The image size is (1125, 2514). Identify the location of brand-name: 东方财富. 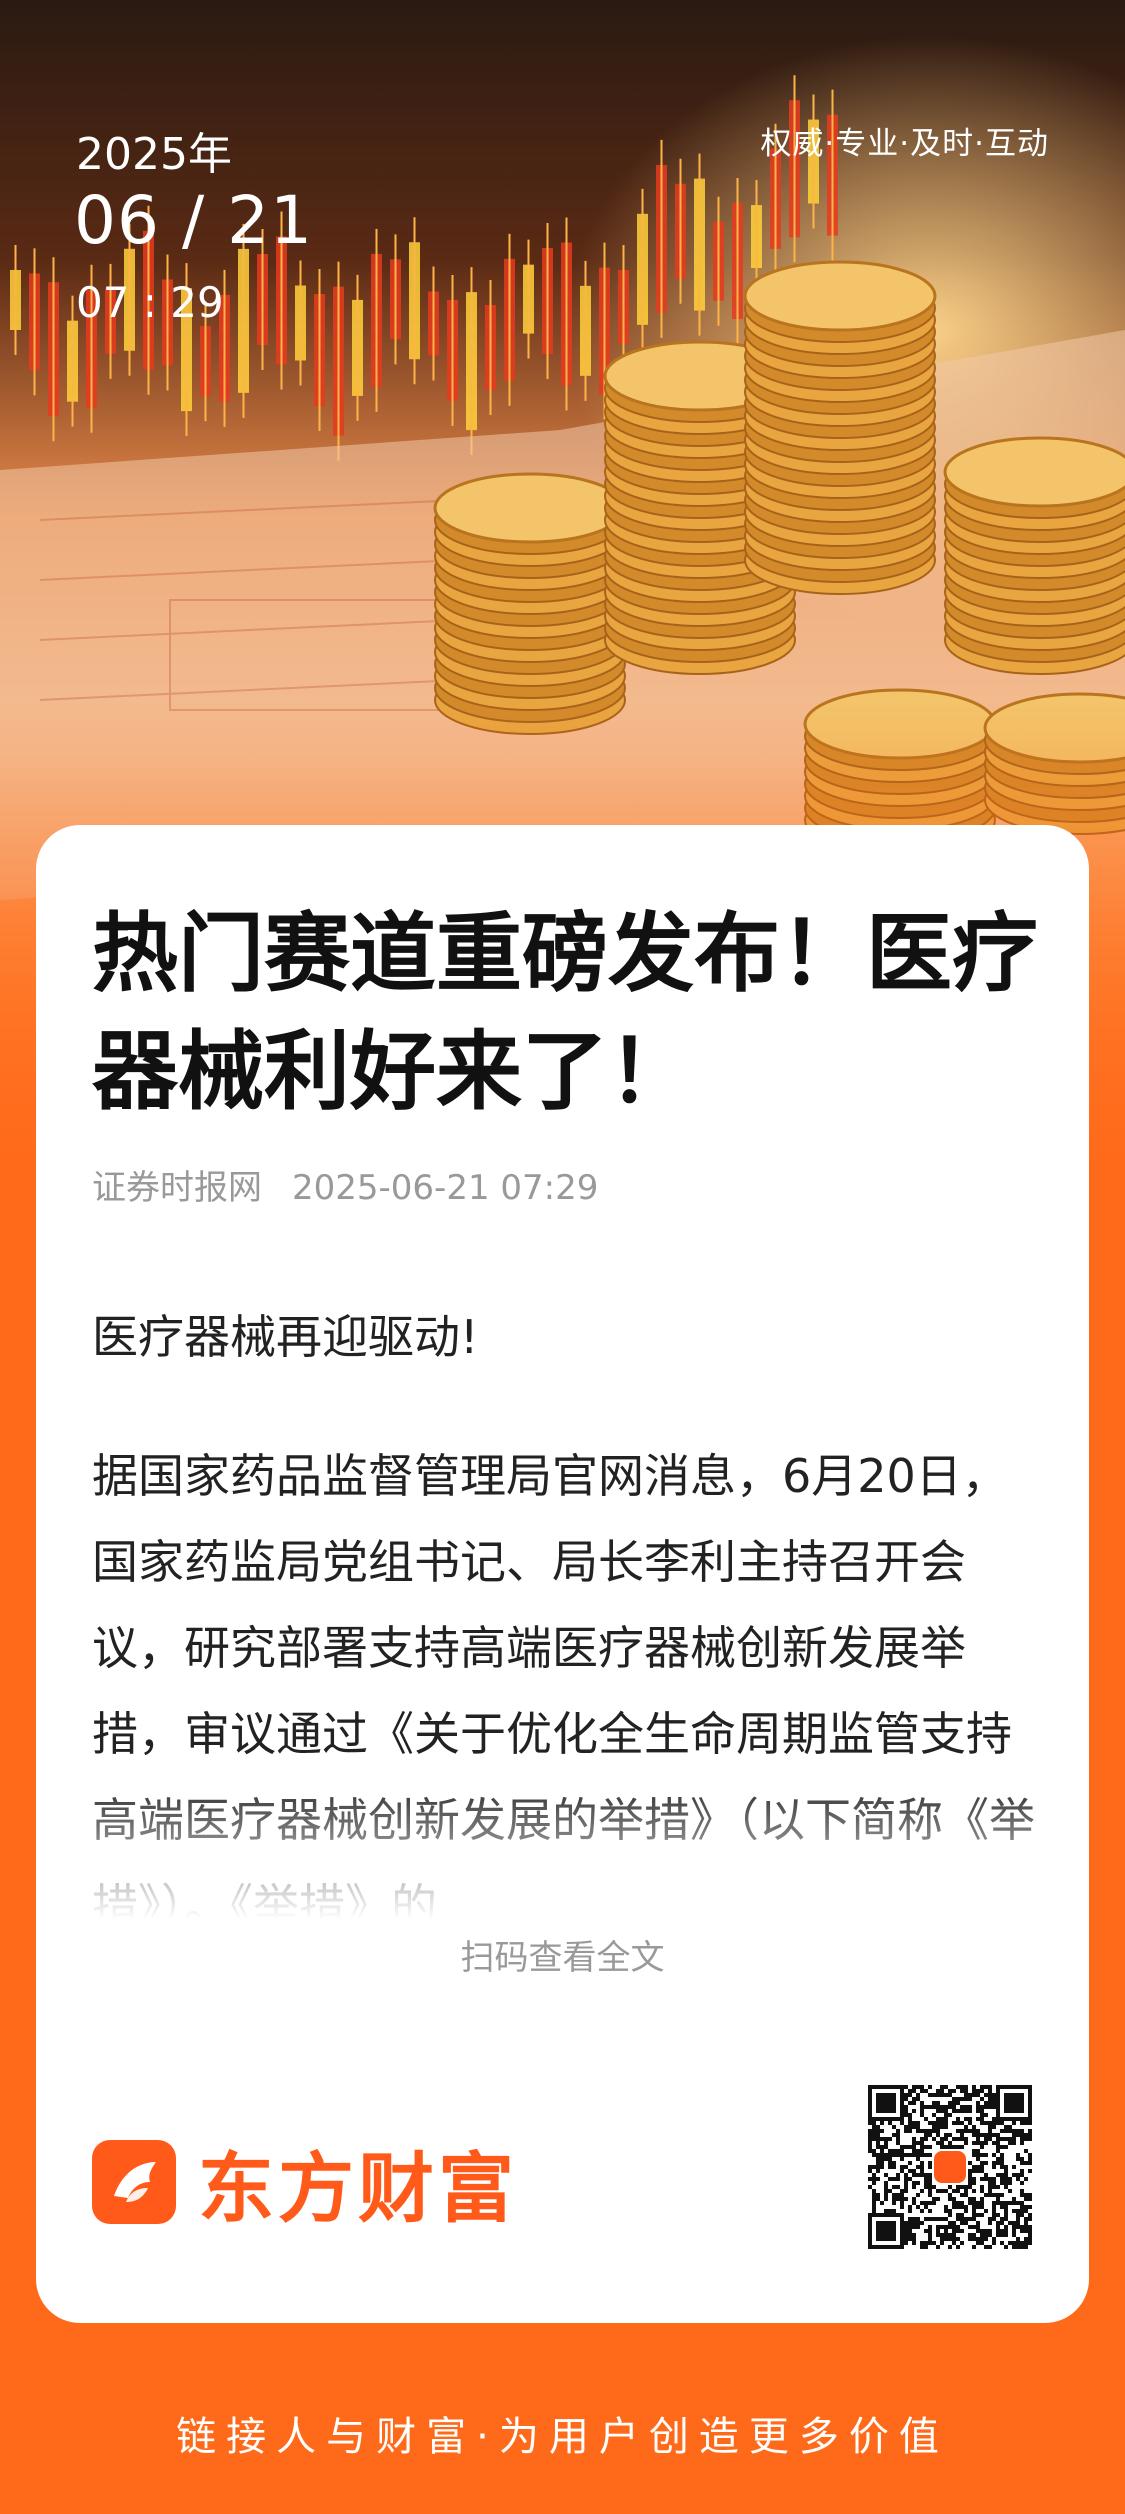
(358, 2188).